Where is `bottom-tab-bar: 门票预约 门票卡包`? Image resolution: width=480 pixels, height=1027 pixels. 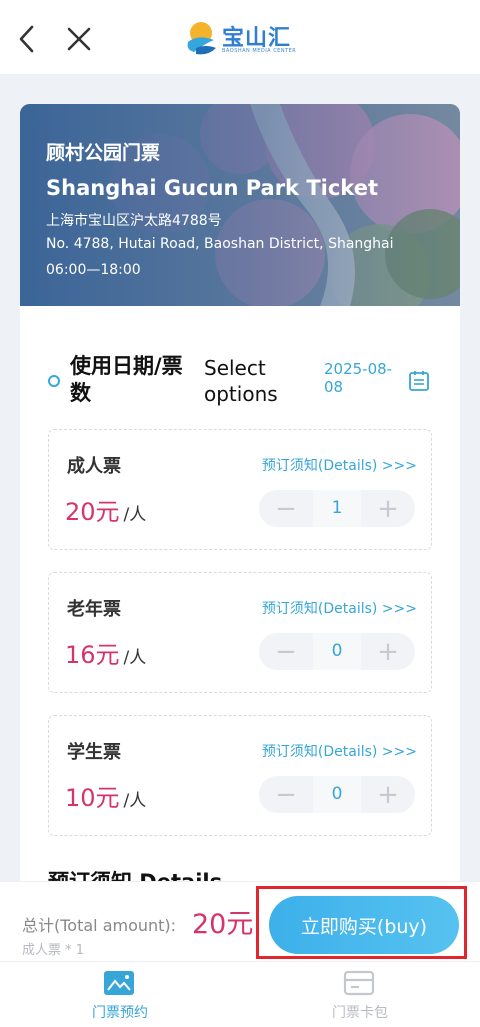 bottom-tab-bar: 门票预约 门票卡包 is located at coordinates (240, 994).